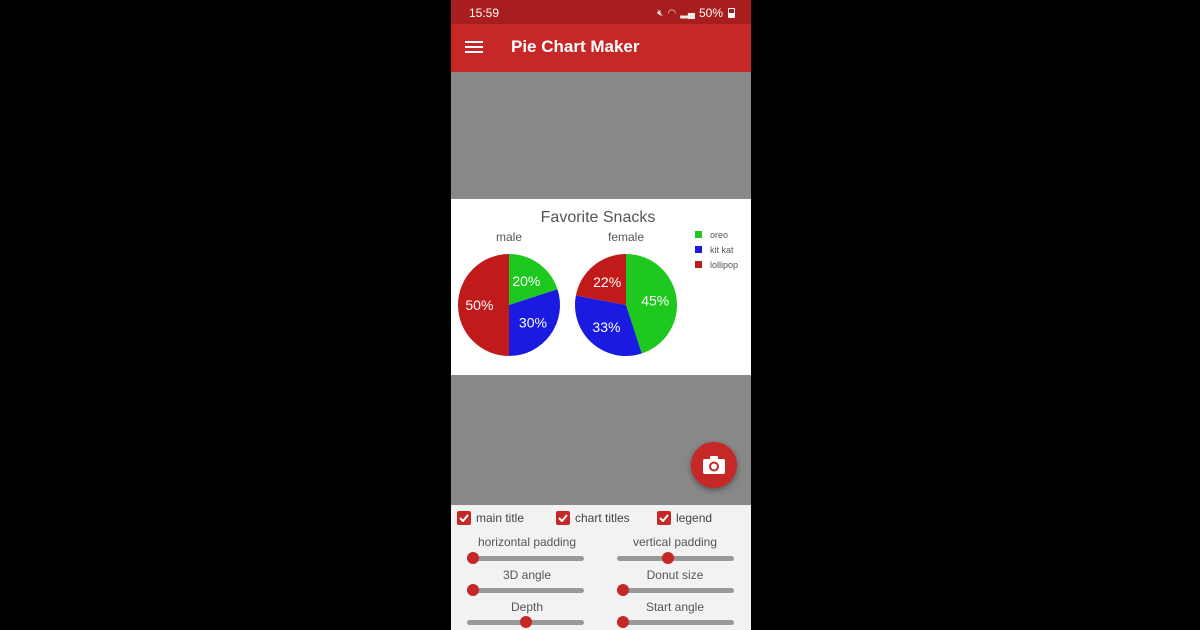  I want to click on slider-label-donut-size: Donut size, so click(675, 575).